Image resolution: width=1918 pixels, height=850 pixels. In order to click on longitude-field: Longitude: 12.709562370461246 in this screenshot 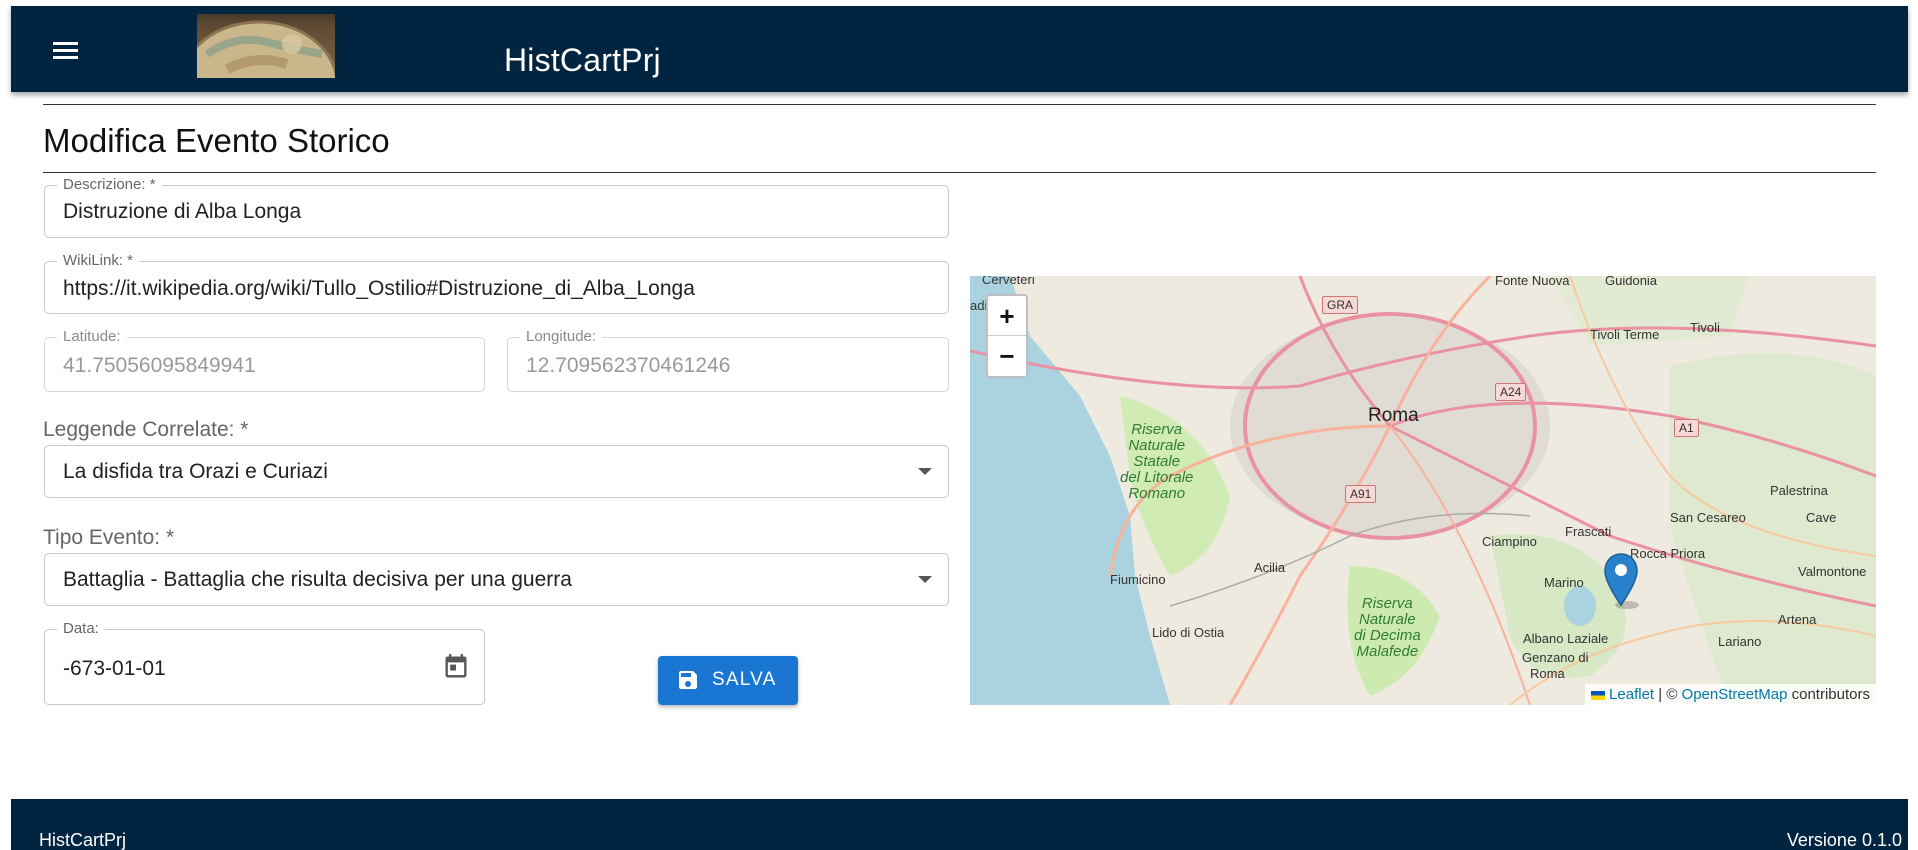, I will do `click(728, 360)`.